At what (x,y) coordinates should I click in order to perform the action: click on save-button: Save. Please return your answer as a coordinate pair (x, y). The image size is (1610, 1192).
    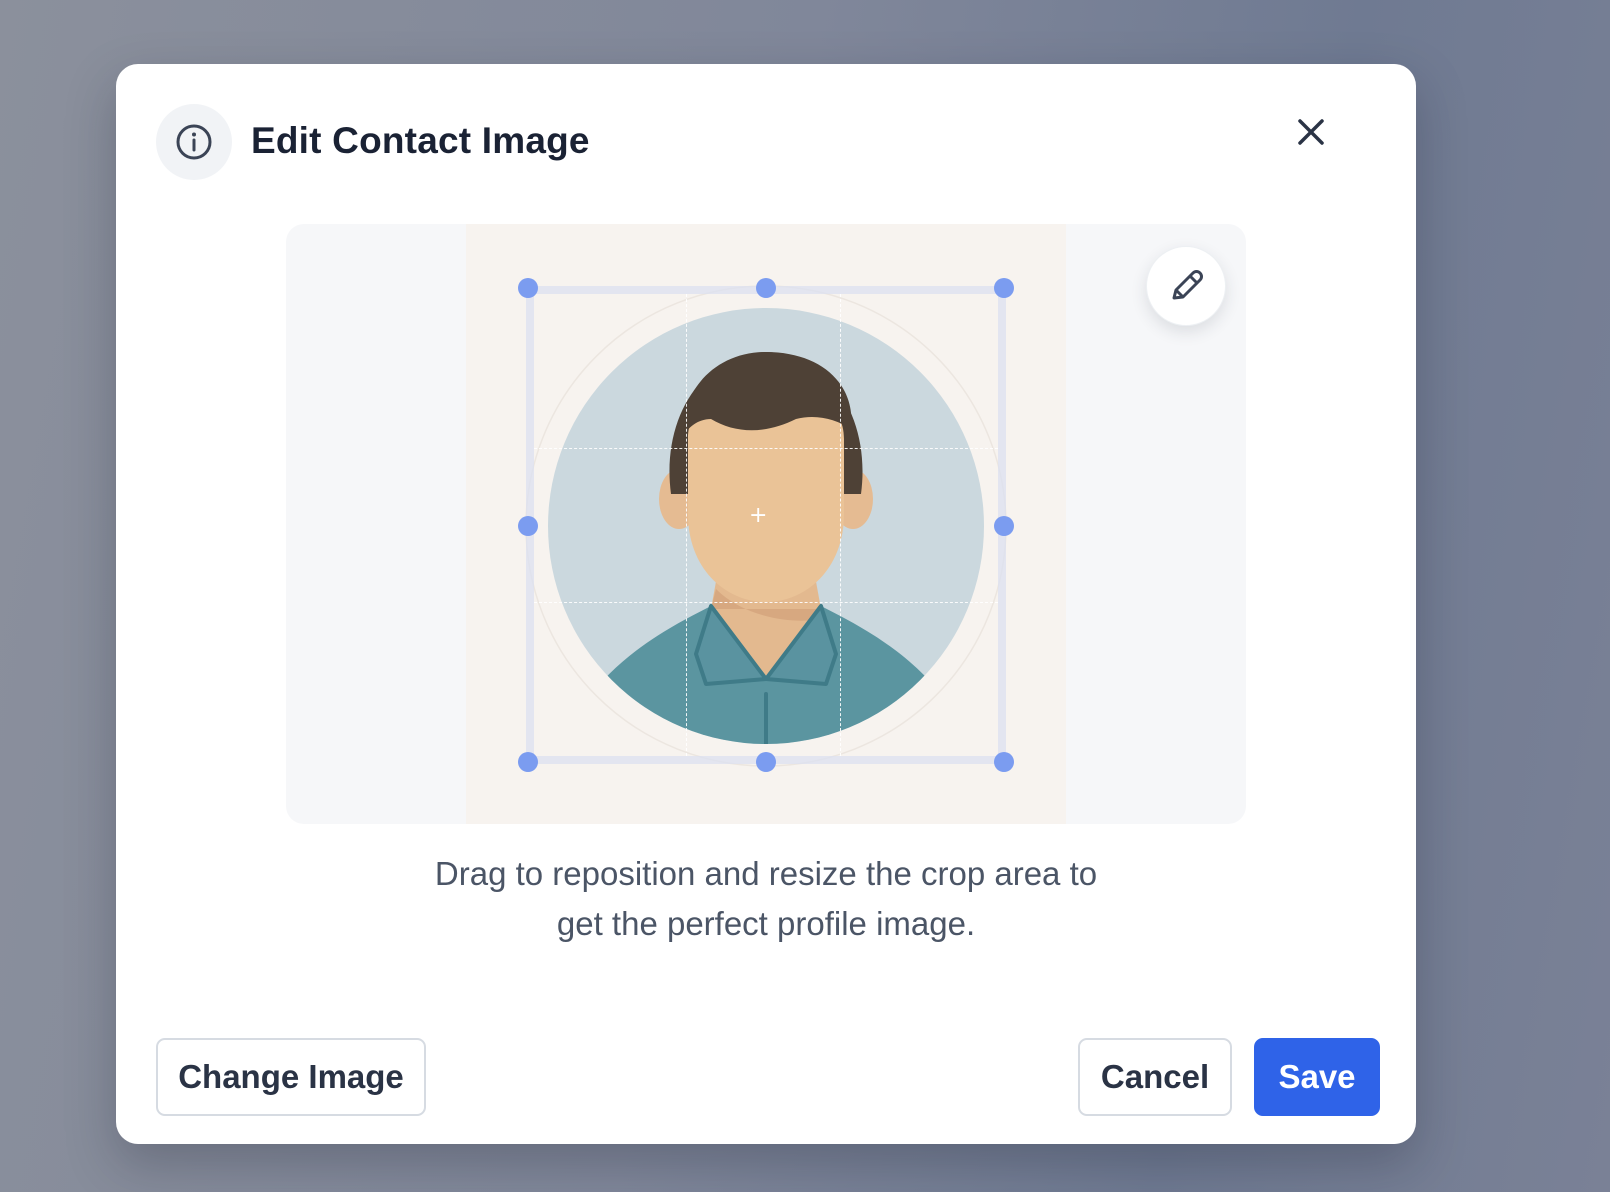
    Looking at the image, I should click on (1317, 1077).